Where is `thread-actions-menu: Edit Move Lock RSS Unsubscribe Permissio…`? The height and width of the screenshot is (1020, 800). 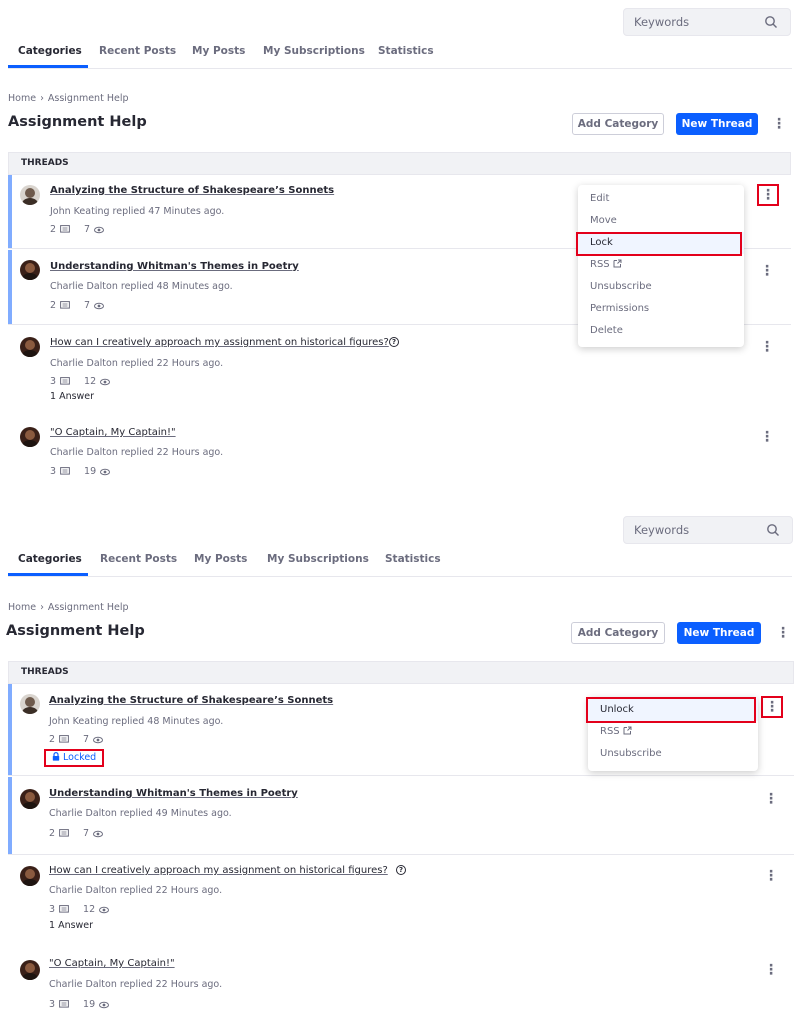 thread-actions-menu: Edit Move Lock RSS Unsubscribe Permissio… is located at coordinates (661, 266).